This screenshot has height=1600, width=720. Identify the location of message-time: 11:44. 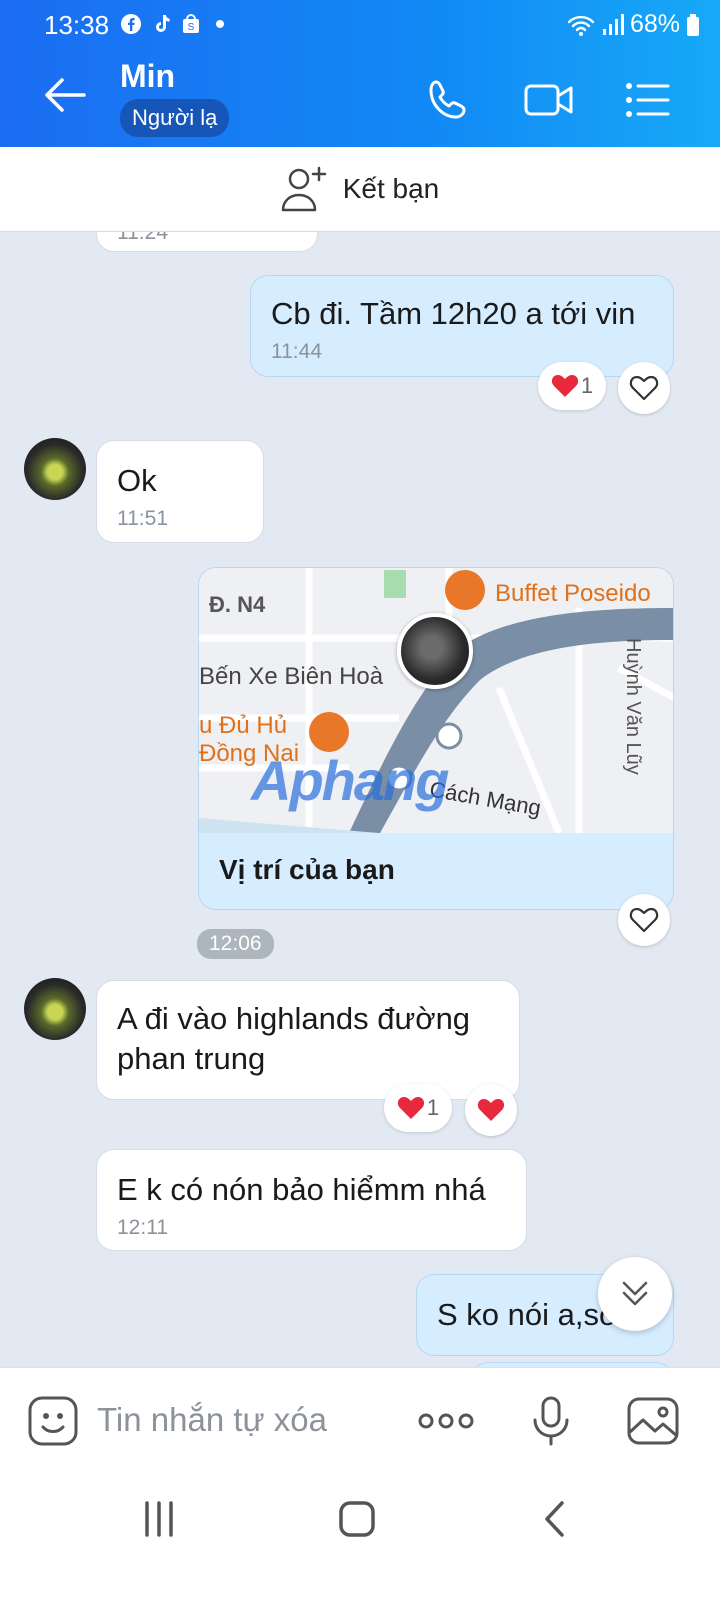
(296, 351).